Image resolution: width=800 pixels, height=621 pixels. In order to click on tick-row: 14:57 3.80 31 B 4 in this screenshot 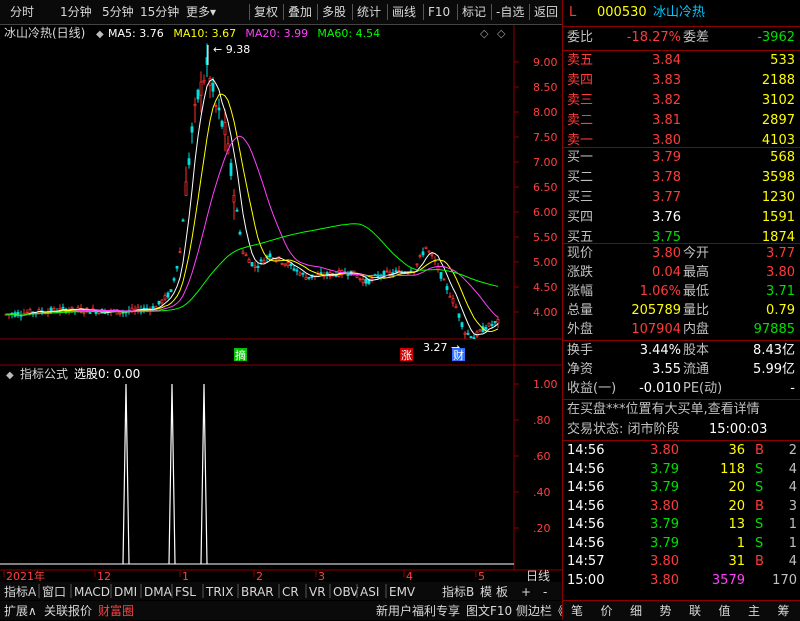, I will do `click(681, 562)`.